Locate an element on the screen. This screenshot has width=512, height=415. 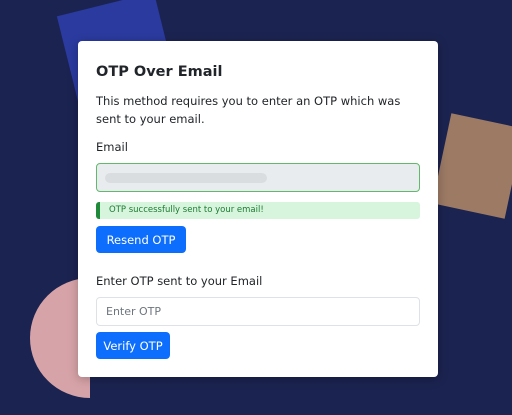
otp-label: Enter OTP sent to your Email is located at coordinates (179, 281).